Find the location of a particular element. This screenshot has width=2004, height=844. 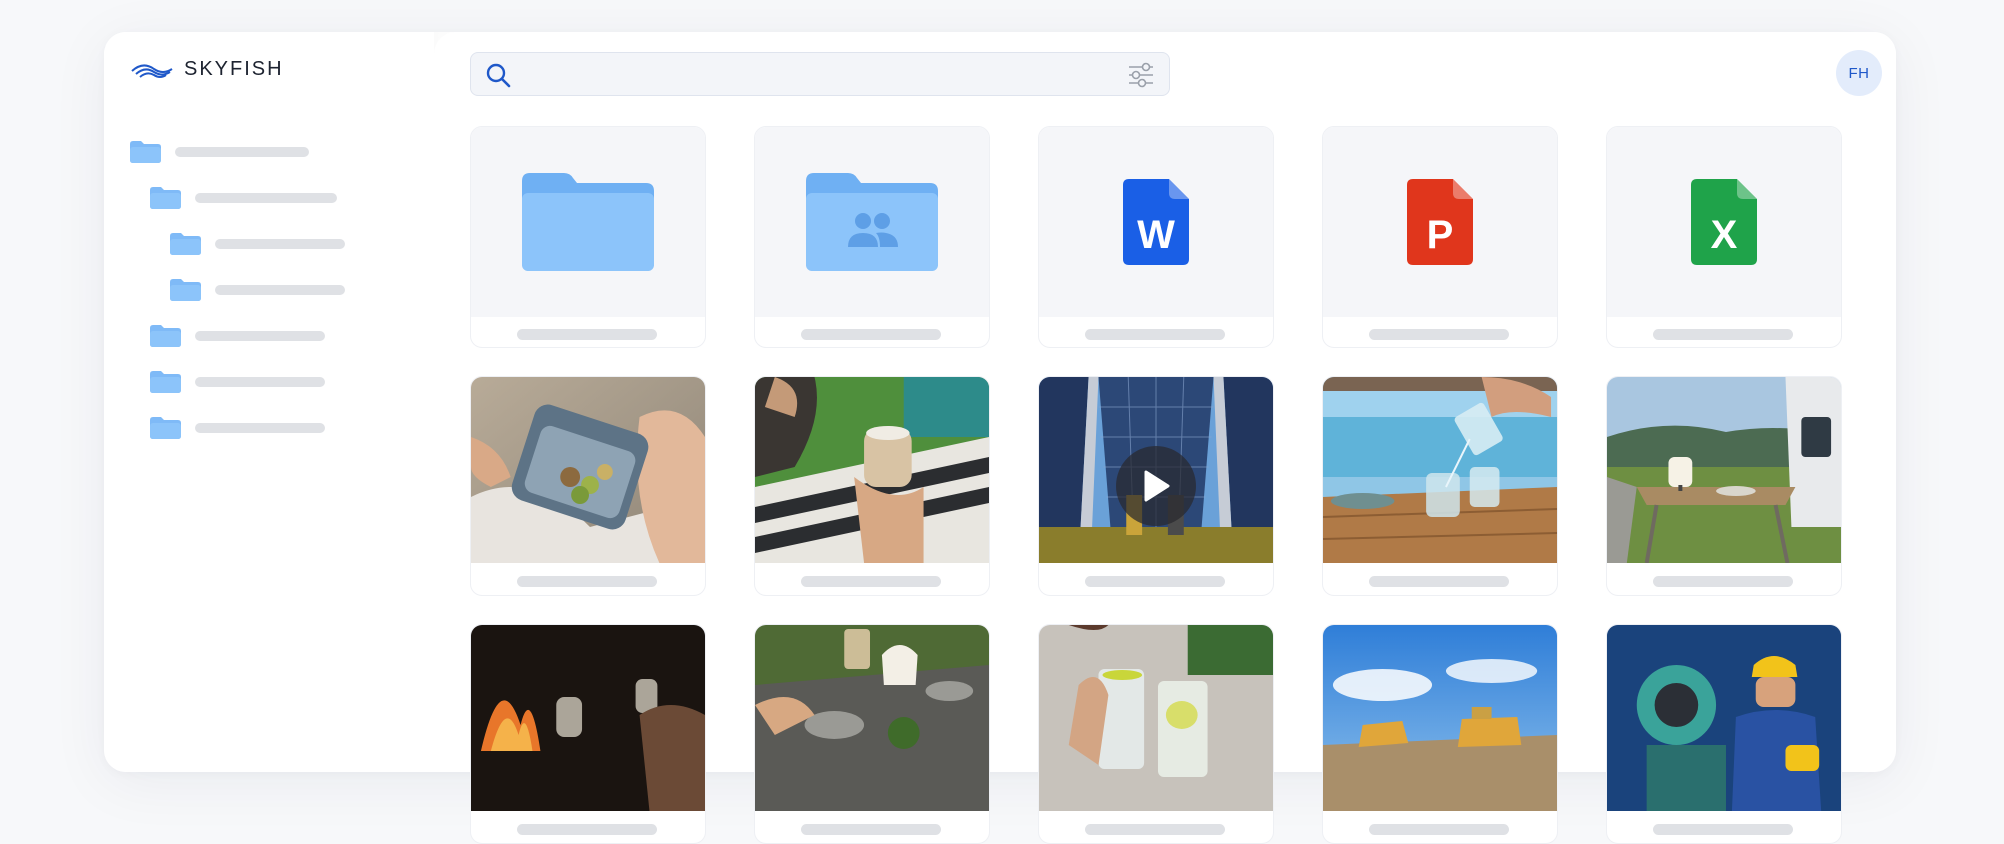

powerpoint-letter: P is located at coordinates (1440, 235).